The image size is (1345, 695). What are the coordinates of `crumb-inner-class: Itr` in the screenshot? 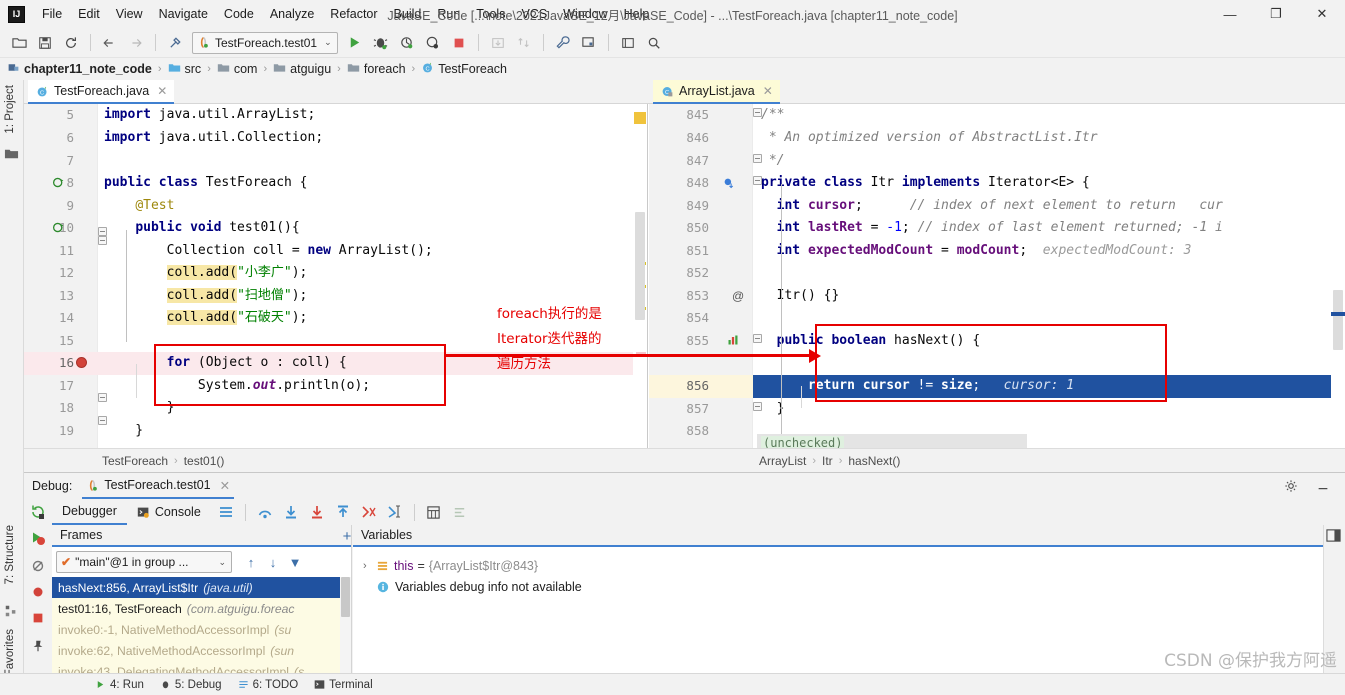 It's located at (827, 461).